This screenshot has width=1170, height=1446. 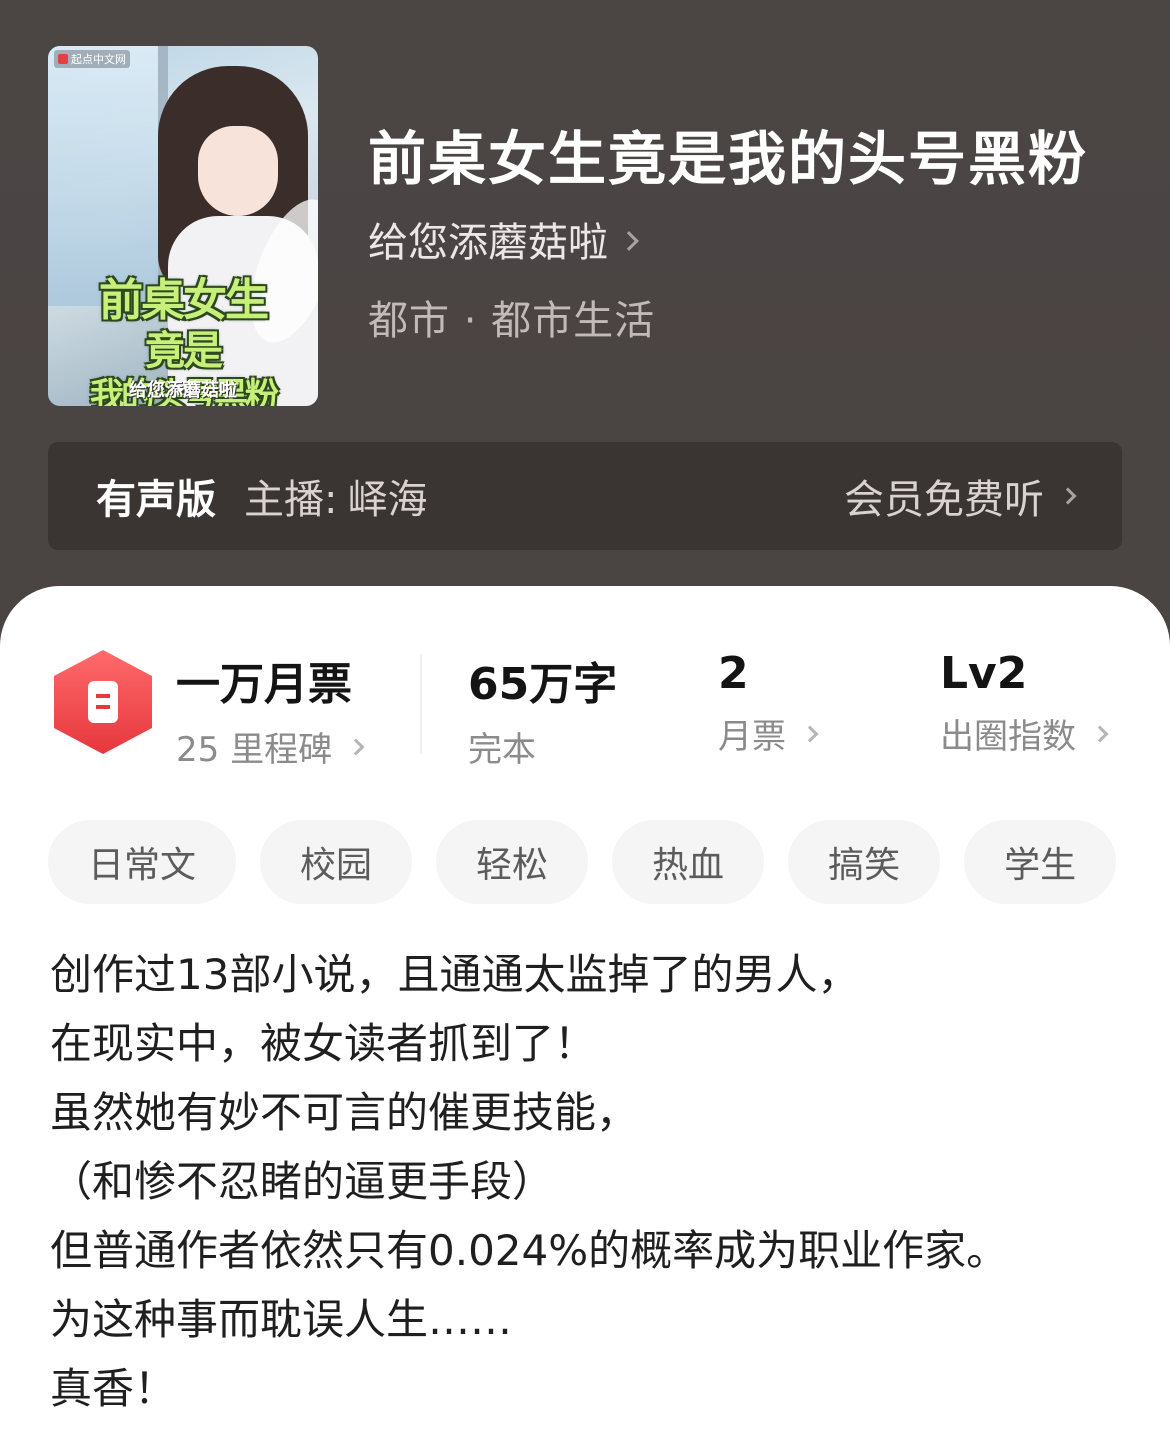 What do you see at coordinates (336, 862) in the screenshot?
I see `tag-chip: 校园` at bounding box center [336, 862].